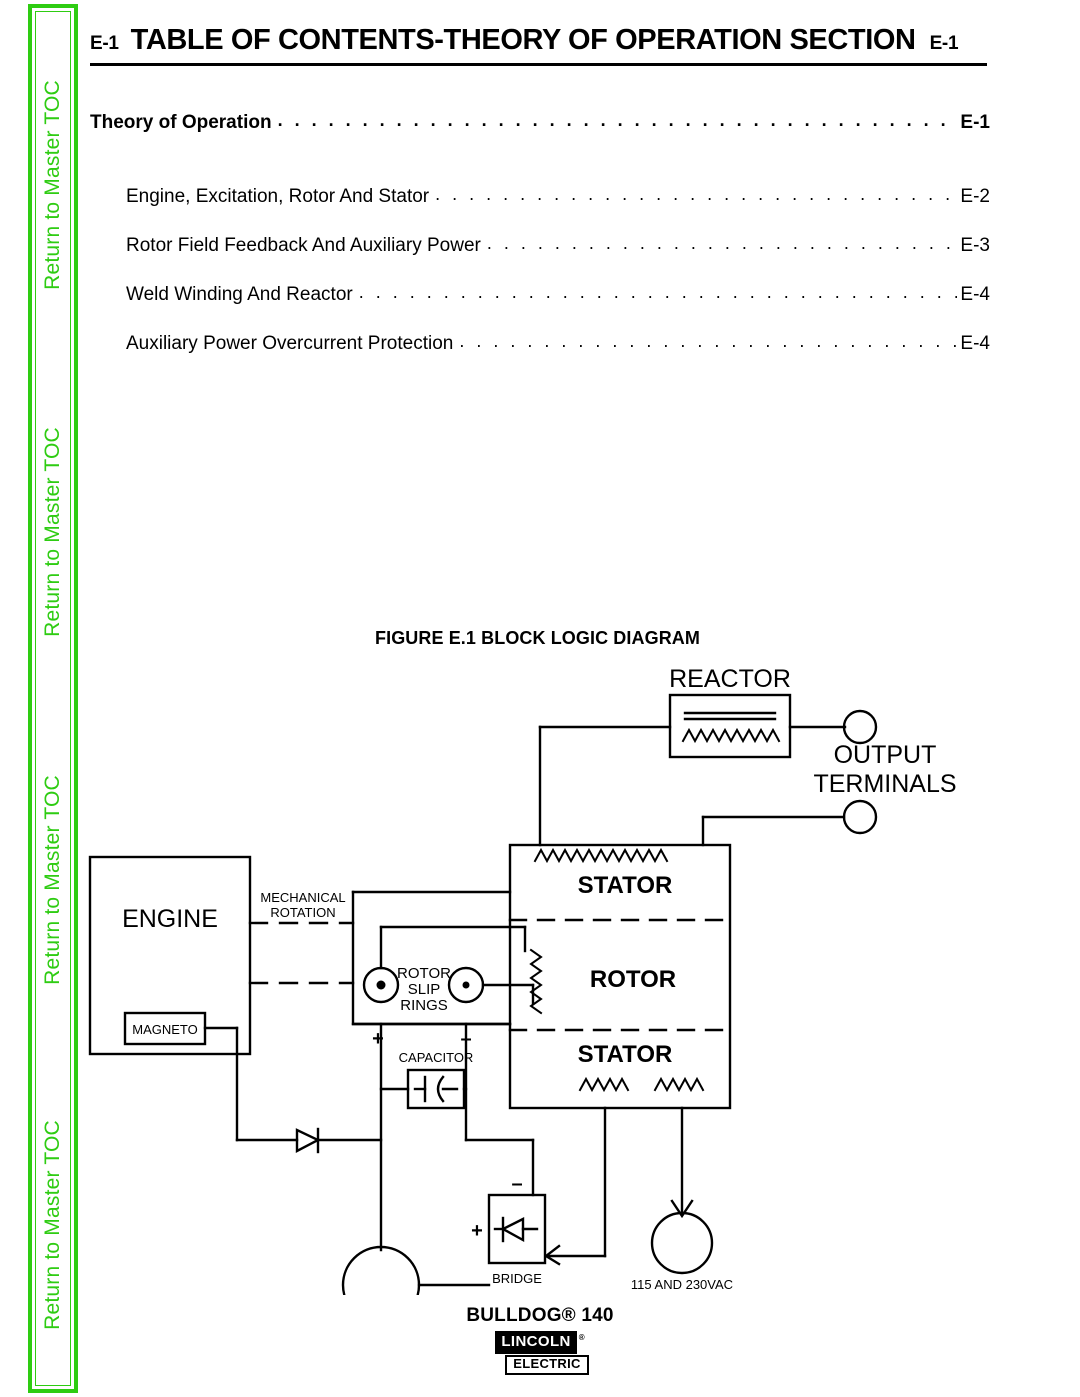  What do you see at coordinates (239, 294) in the screenshot?
I see `toc-entry-label: Weld Winding And Reactor` at bounding box center [239, 294].